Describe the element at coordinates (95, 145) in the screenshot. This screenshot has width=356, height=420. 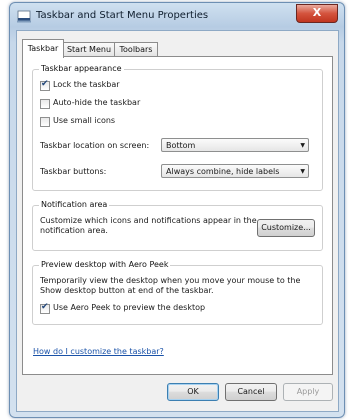
I see `taskbar-location-label: Taskbar location on screen:` at that location.